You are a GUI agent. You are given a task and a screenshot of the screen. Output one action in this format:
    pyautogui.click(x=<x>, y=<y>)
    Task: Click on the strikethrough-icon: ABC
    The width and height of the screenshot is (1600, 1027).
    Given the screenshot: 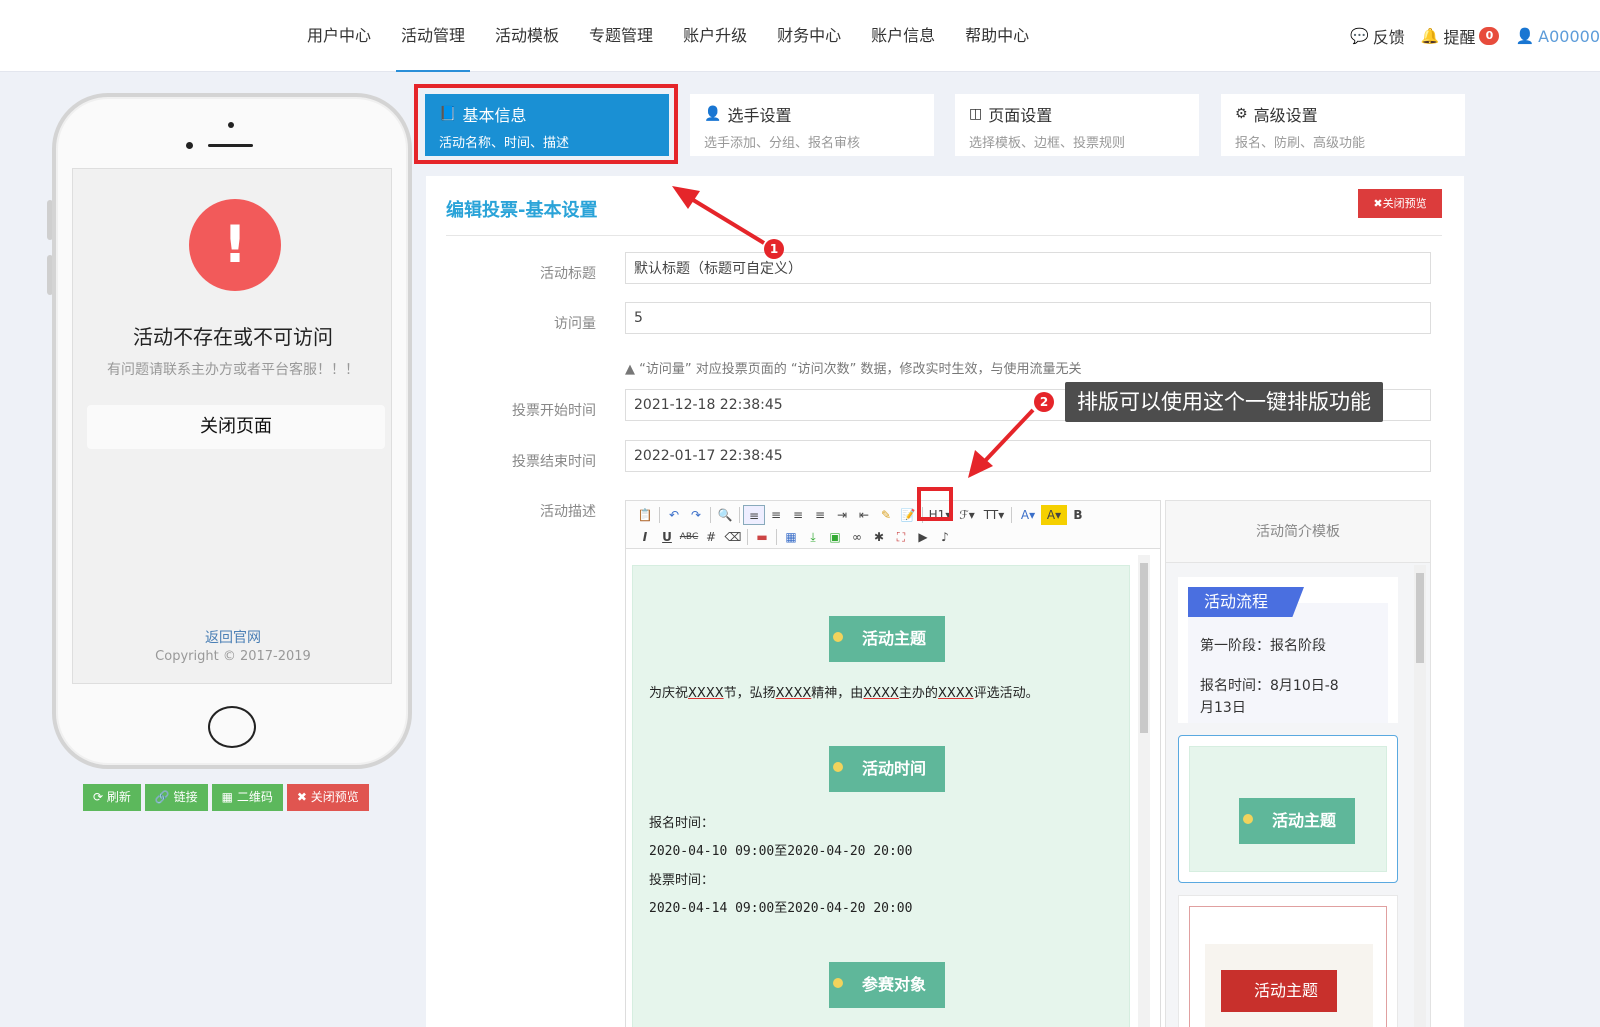 What is the action you would take?
    pyautogui.click(x=689, y=537)
    